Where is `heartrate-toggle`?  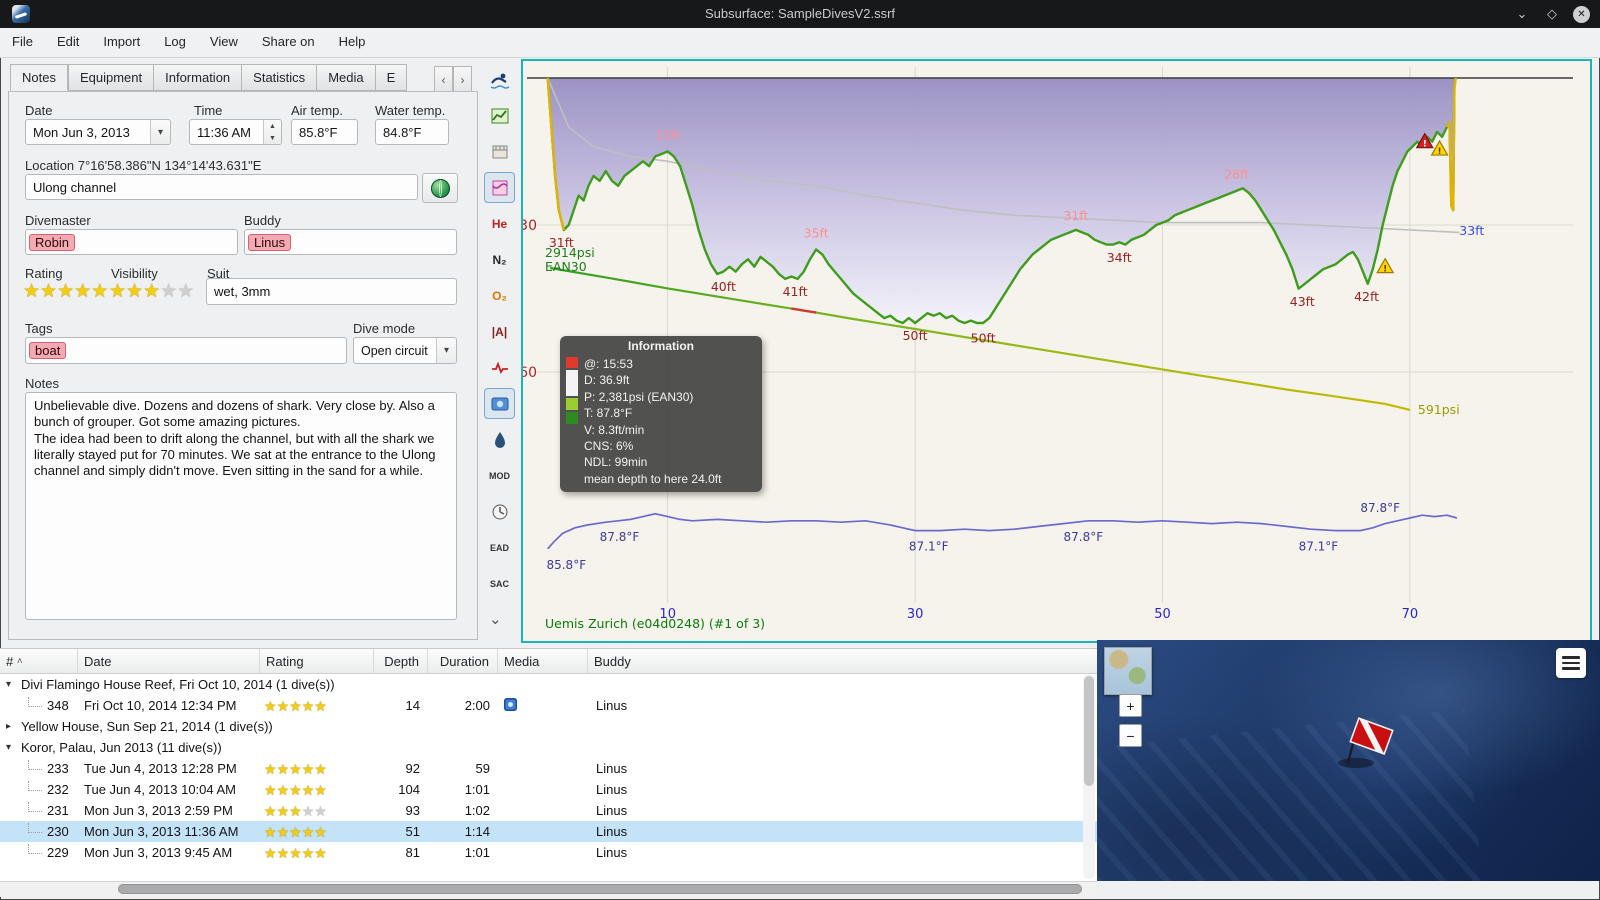 heartrate-toggle is located at coordinates (499, 367).